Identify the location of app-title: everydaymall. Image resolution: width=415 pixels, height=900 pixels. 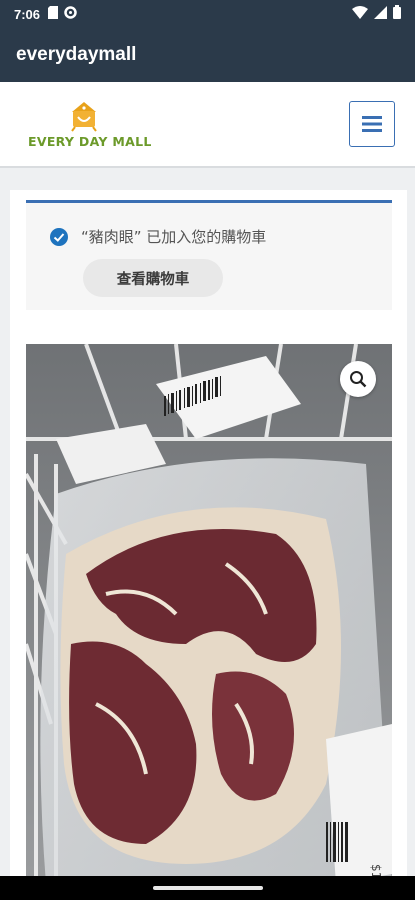
(76, 54).